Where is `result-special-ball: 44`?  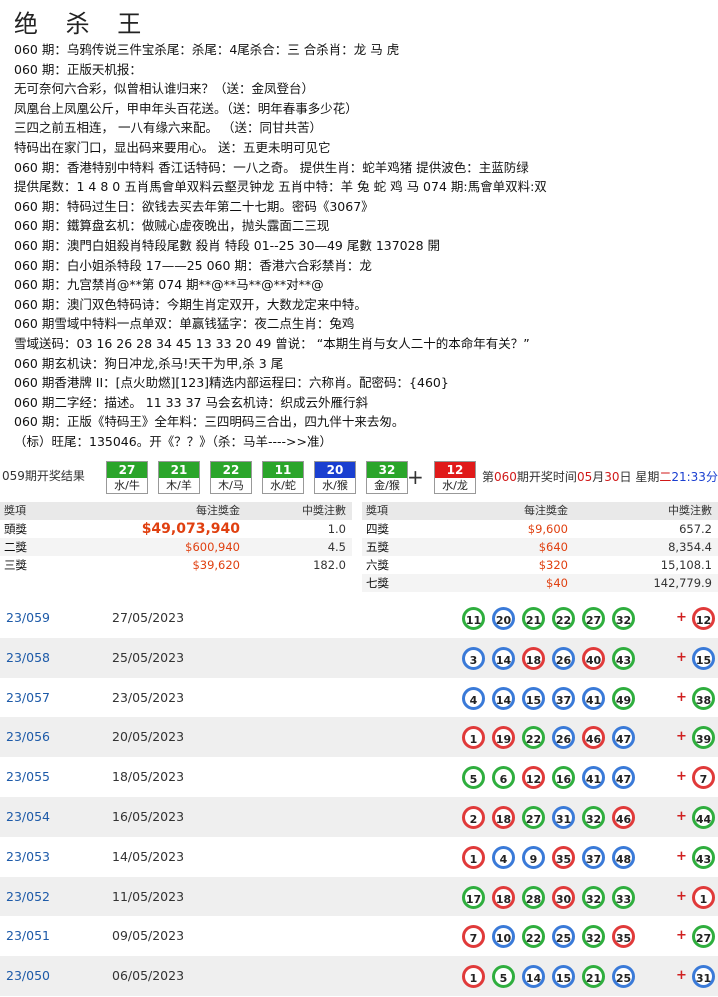
result-special-ball: 44 is located at coordinates (703, 817).